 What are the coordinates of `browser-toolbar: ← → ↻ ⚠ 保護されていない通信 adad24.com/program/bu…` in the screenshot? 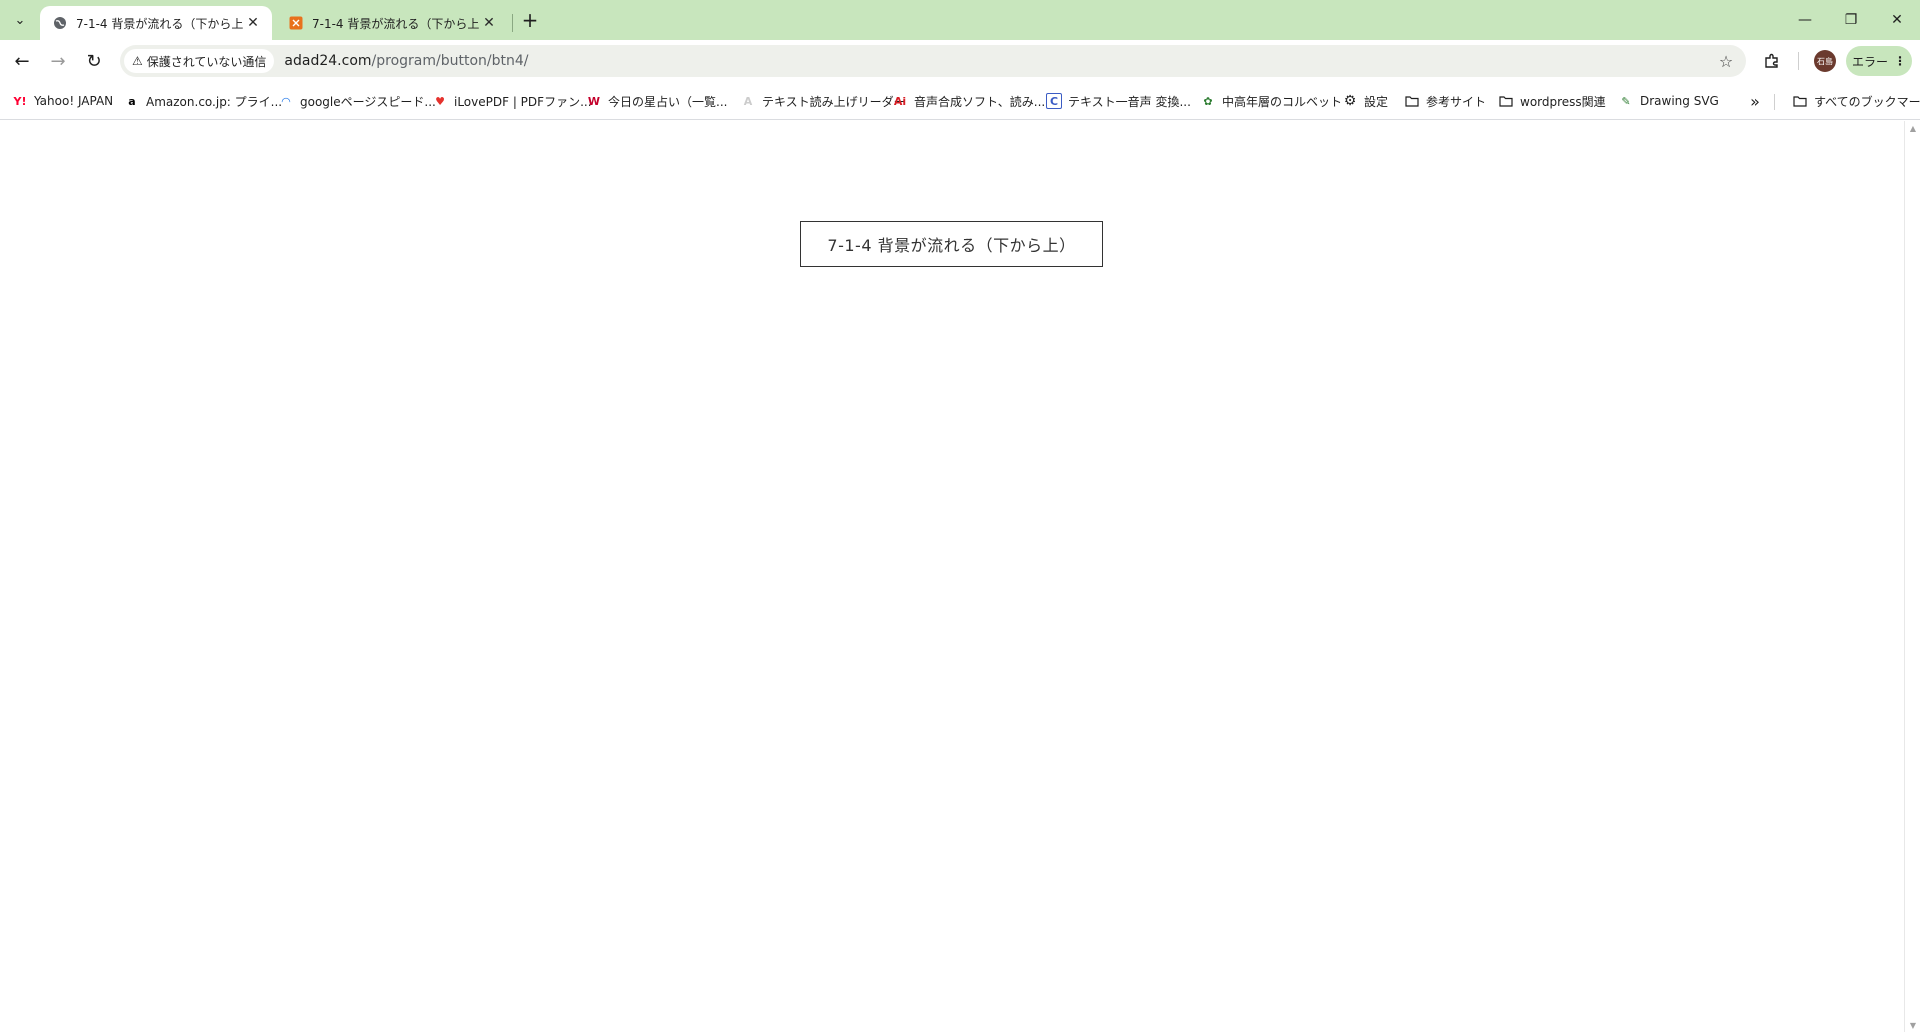 It's located at (960, 61).